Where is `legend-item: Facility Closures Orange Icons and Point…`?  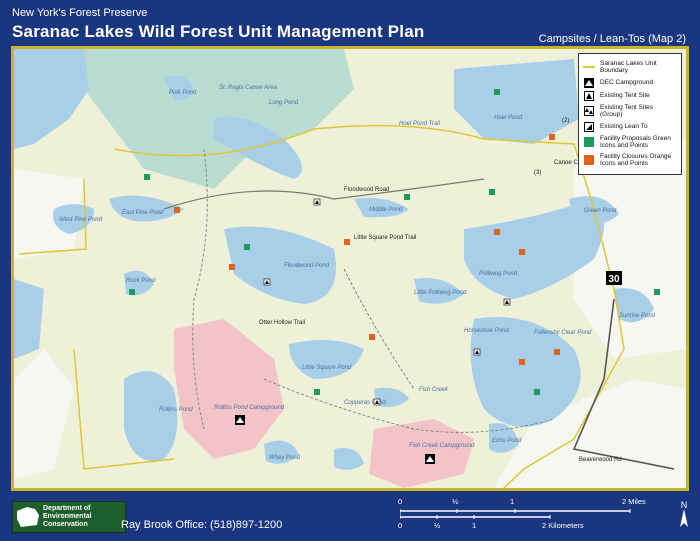
legend-item: Facility Closures Orange Icons and Point… is located at coordinates (630, 160).